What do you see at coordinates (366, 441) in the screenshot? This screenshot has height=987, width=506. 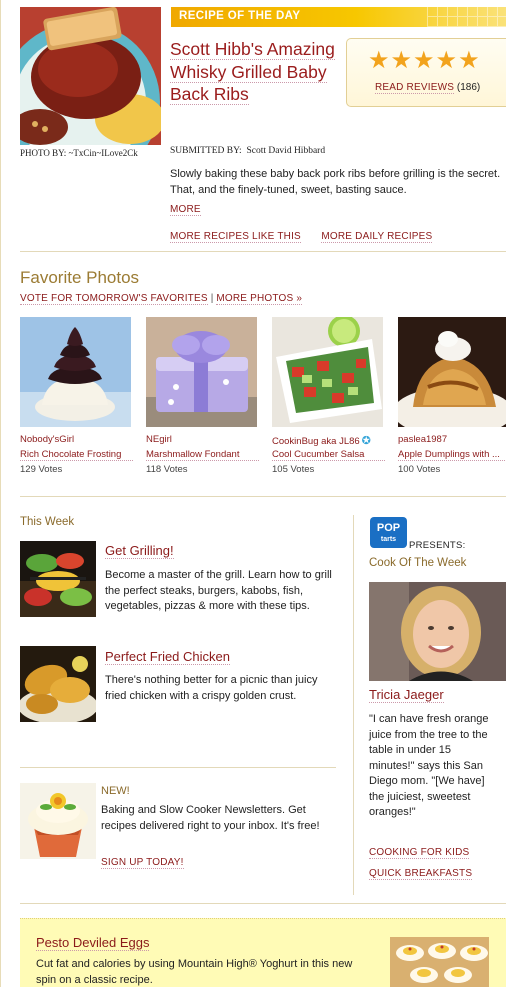 I see `featured-star-icon: ✪` at bounding box center [366, 441].